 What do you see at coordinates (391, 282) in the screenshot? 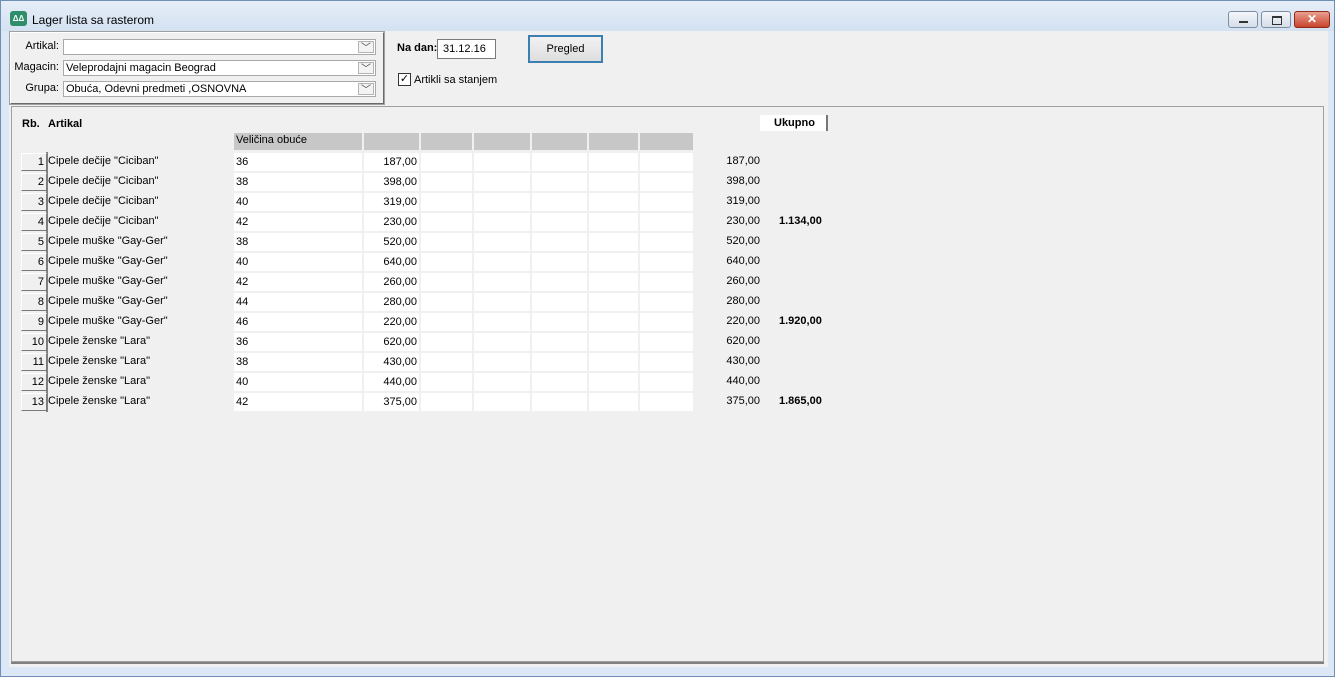
I see `row-qty: 260,00` at bounding box center [391, 282].